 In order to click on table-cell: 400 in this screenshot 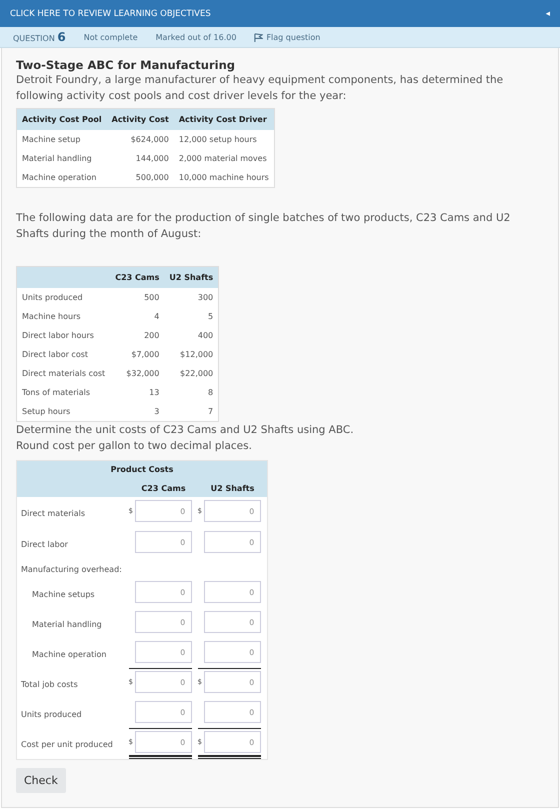, I will do `click(191, 335)`.